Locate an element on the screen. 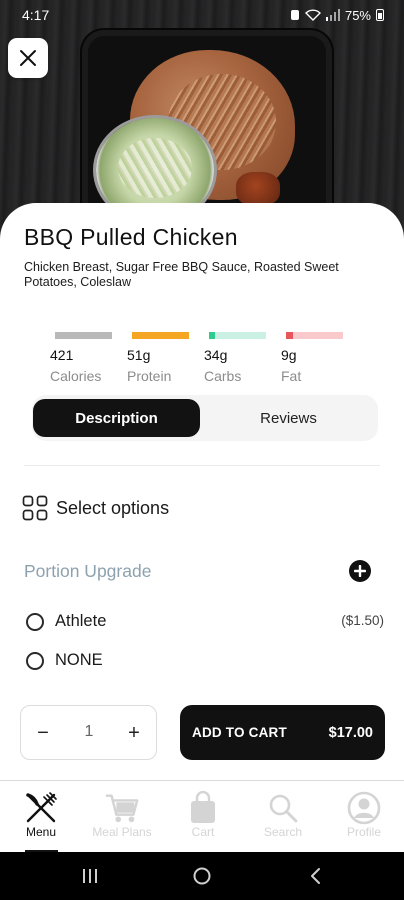  nav-item-search: Search is located at coordinates (283, 817).